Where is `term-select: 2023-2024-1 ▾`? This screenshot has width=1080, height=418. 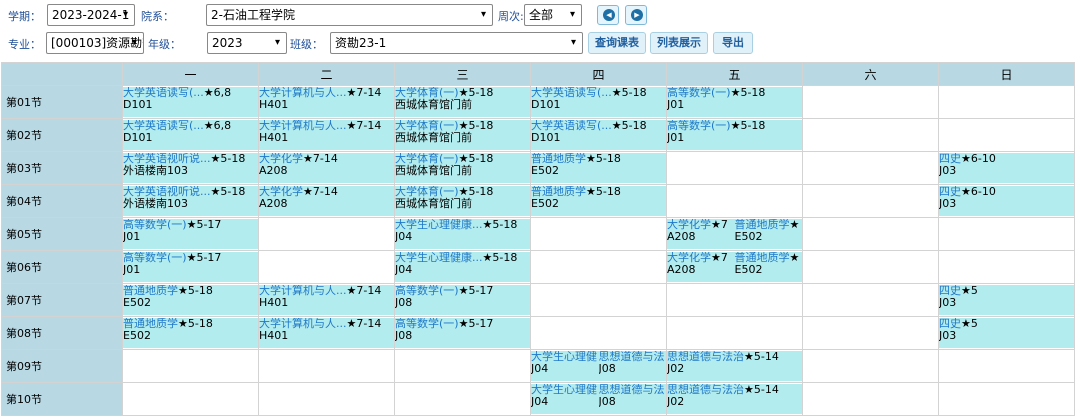 term-select: 2023-2024-1 ▾ is located at coordinates (91, 15).